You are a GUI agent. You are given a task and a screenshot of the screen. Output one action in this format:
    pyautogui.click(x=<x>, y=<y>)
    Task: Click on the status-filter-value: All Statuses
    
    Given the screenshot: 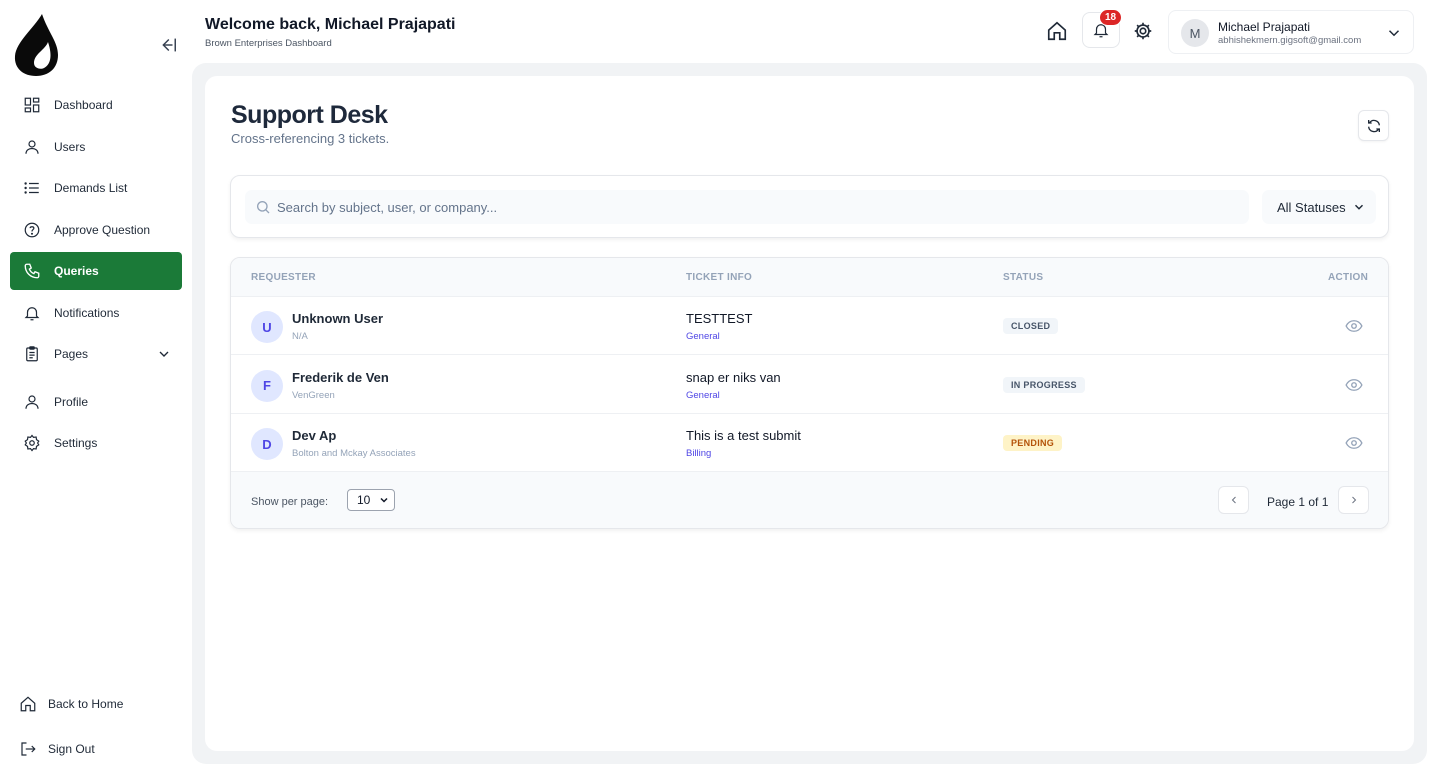 What is the action you would take?
    pyautogui.click(x=1311, y=207)
    